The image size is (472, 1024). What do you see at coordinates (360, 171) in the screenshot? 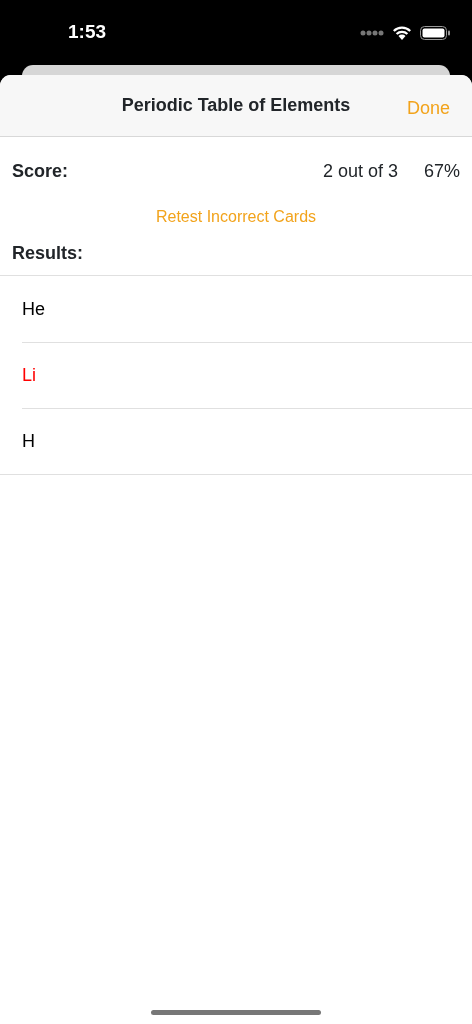
I see `score-count: 2 out of 3` at bounding box center [360, 171].